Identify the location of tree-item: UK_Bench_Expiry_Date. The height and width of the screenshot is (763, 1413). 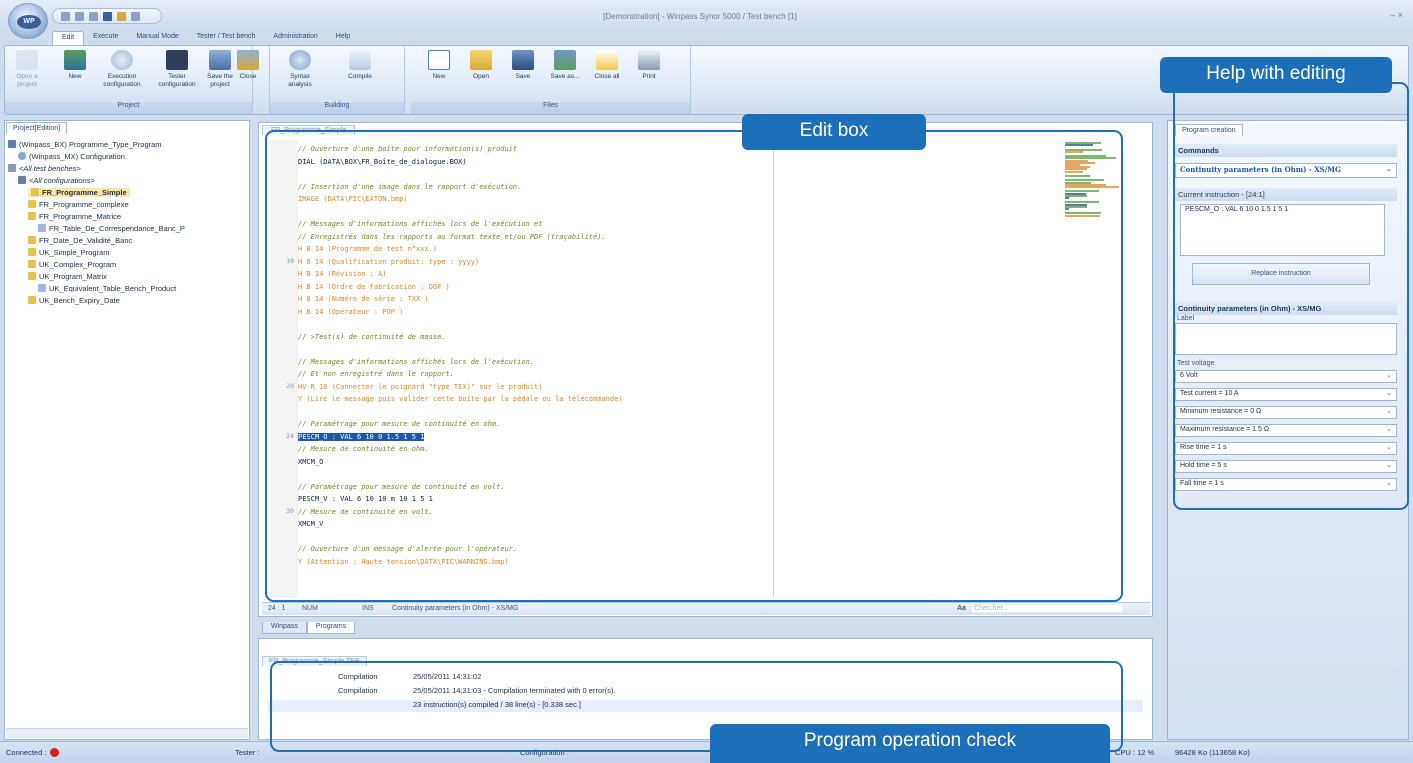
(74, 300).